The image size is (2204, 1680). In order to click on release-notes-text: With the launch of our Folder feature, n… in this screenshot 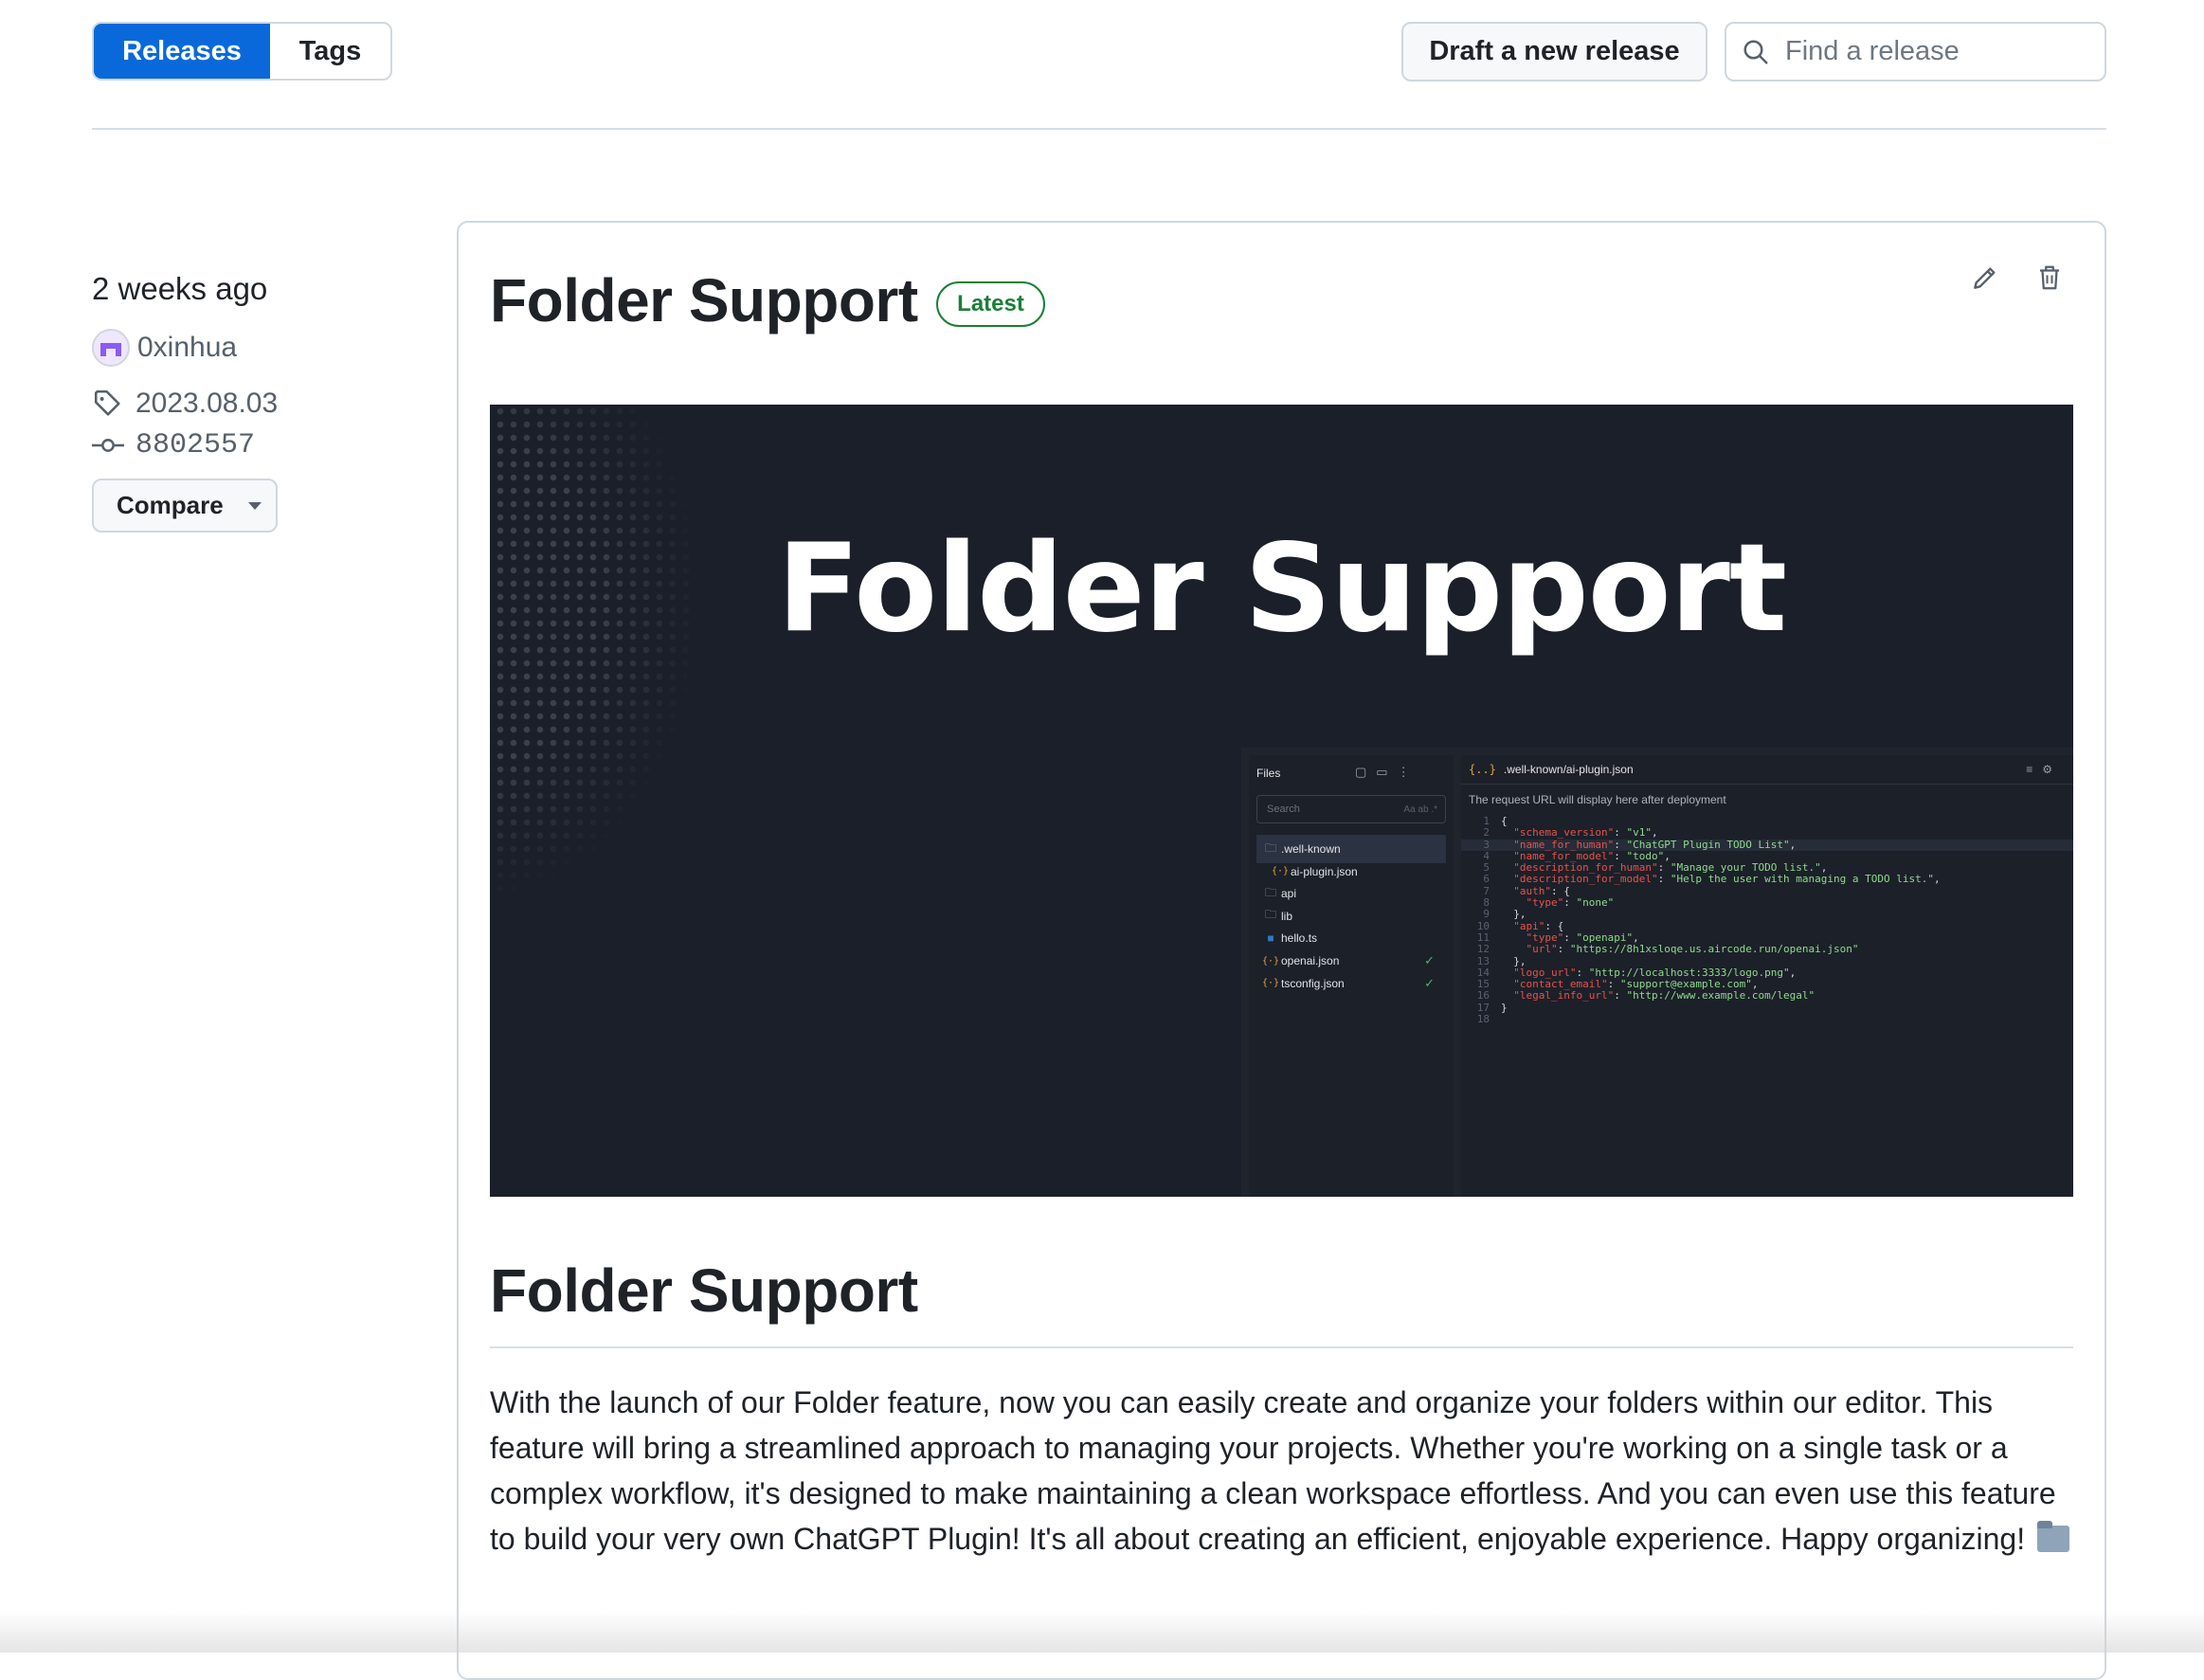, I will do `click(1273, 1470)`.